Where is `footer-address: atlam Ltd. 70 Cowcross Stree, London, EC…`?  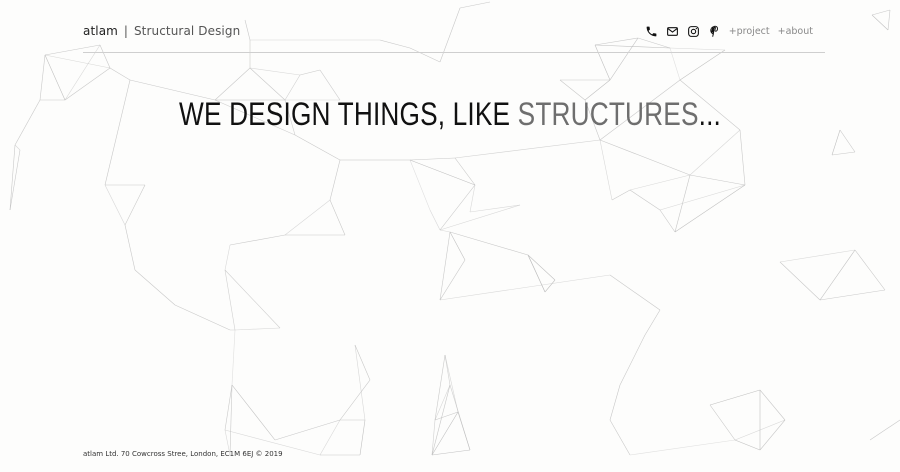 footer-address: atlam Ltd. 70 Cowcross Stree, London, EC… is located at coordinates (183, 454).